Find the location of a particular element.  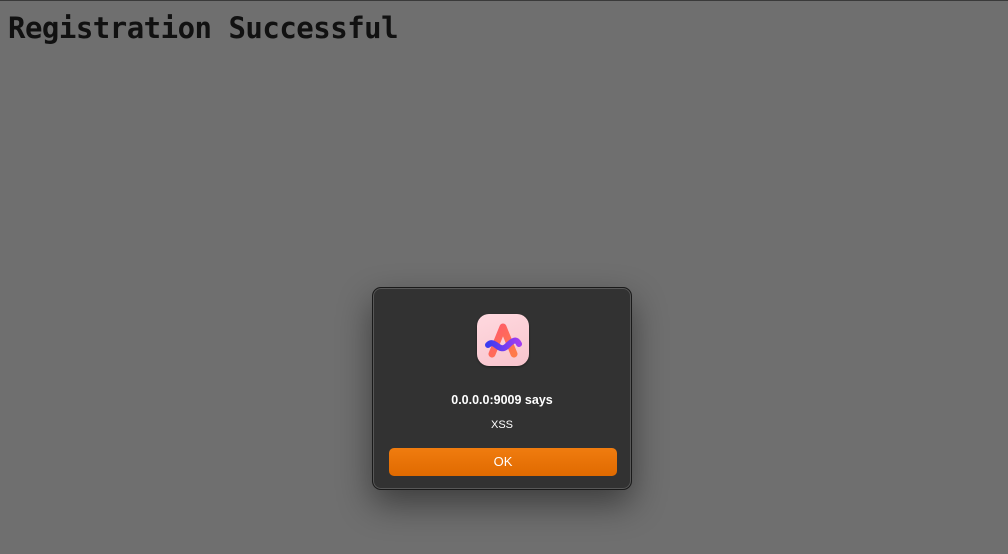

ok-button: OK is located at coordinates (503, 462).